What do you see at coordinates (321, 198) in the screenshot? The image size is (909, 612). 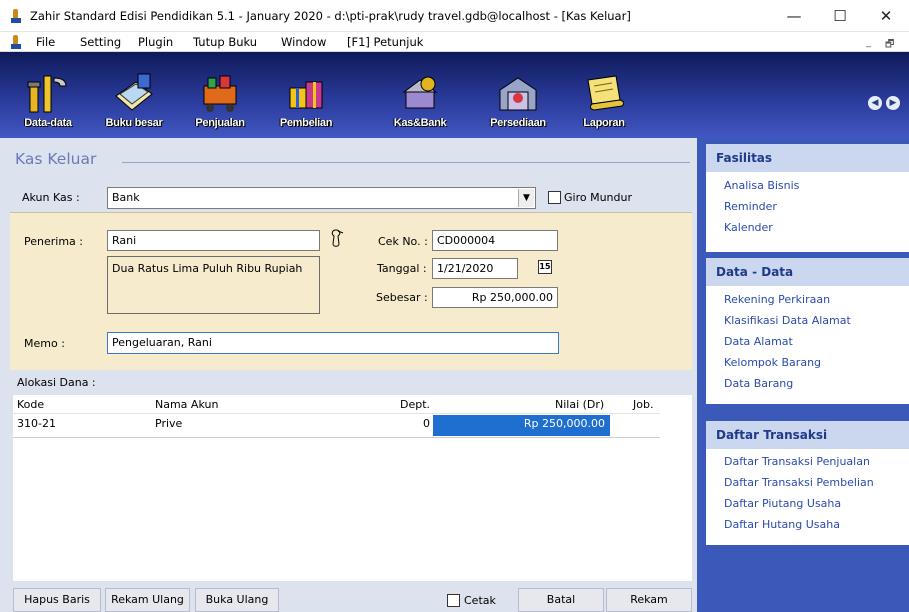 I see `akun-kas-select: Bank` at bounding box center [321, 198].